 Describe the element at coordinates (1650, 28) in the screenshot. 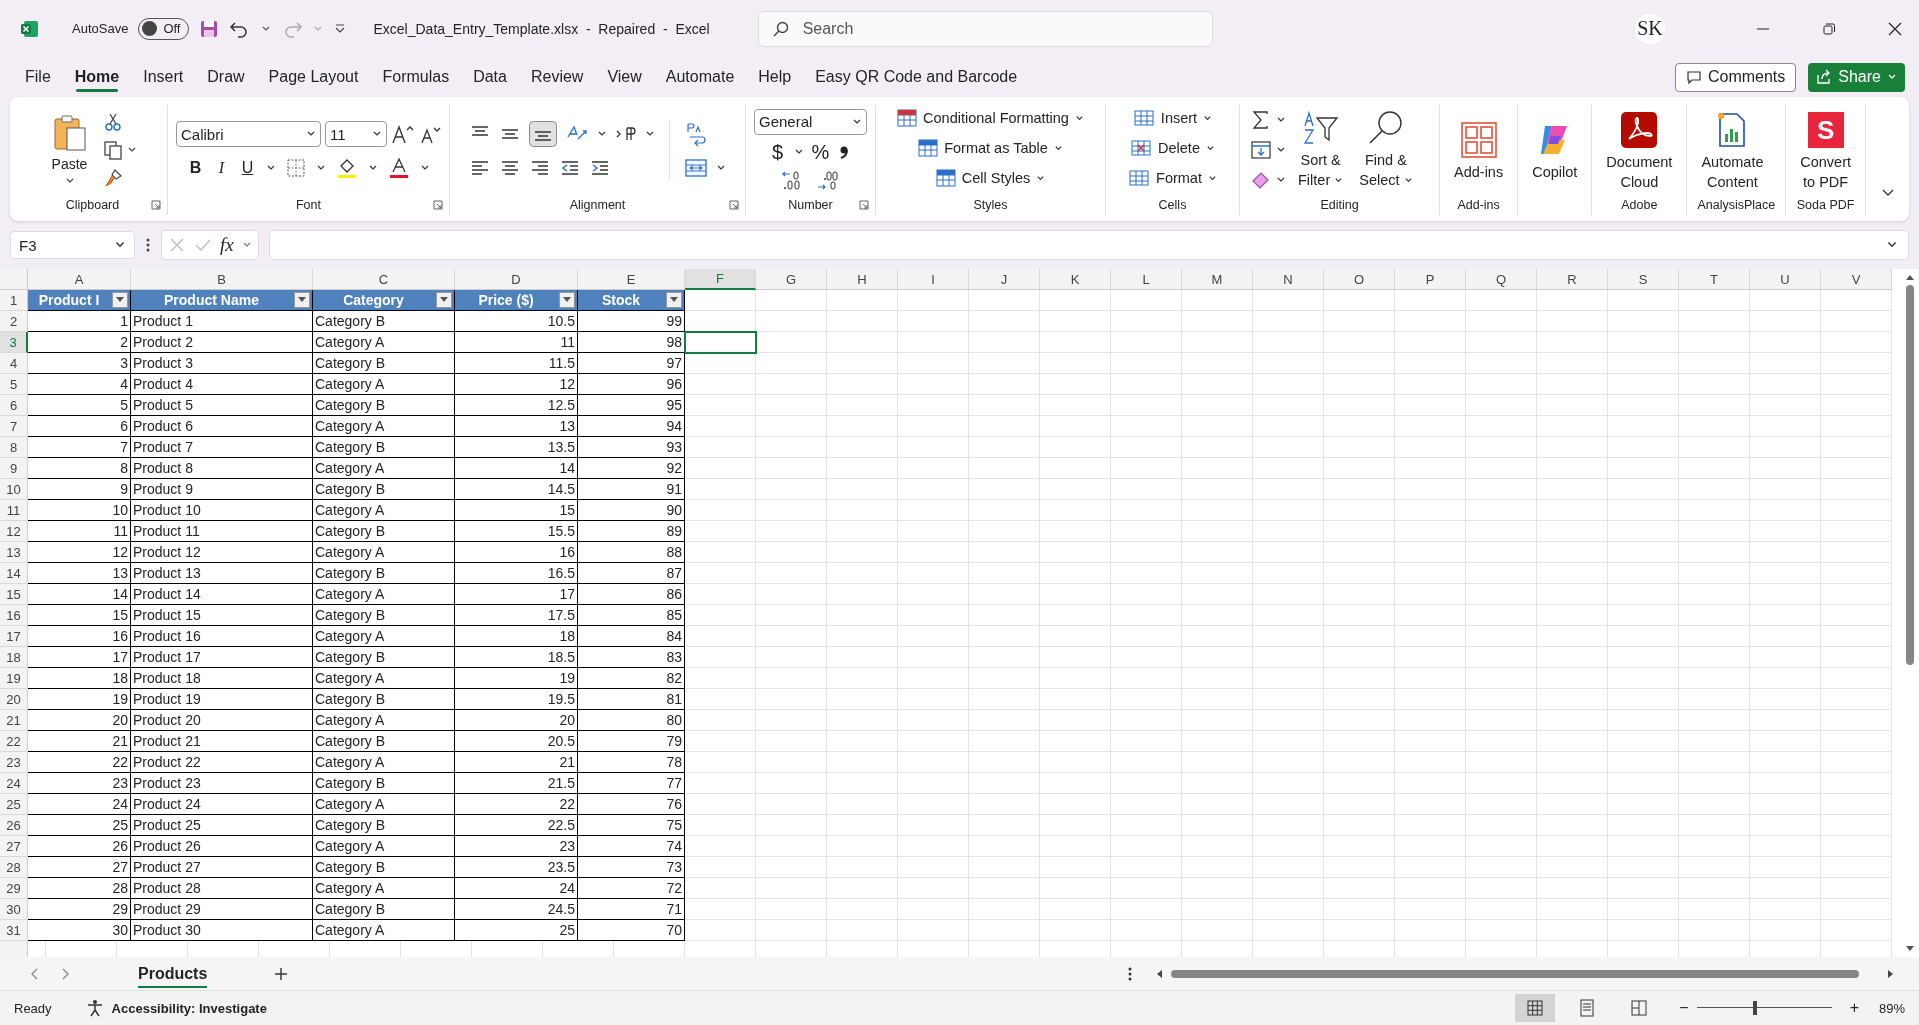

I see `user-avatar: SK` at that location.